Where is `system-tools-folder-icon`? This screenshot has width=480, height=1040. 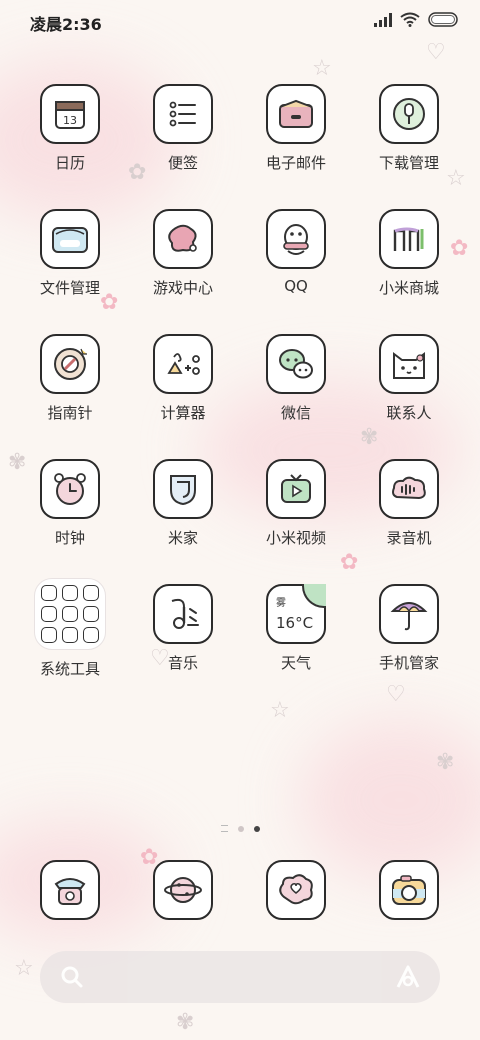
system-tools-folder-icon is located at coordinates (70, 614).